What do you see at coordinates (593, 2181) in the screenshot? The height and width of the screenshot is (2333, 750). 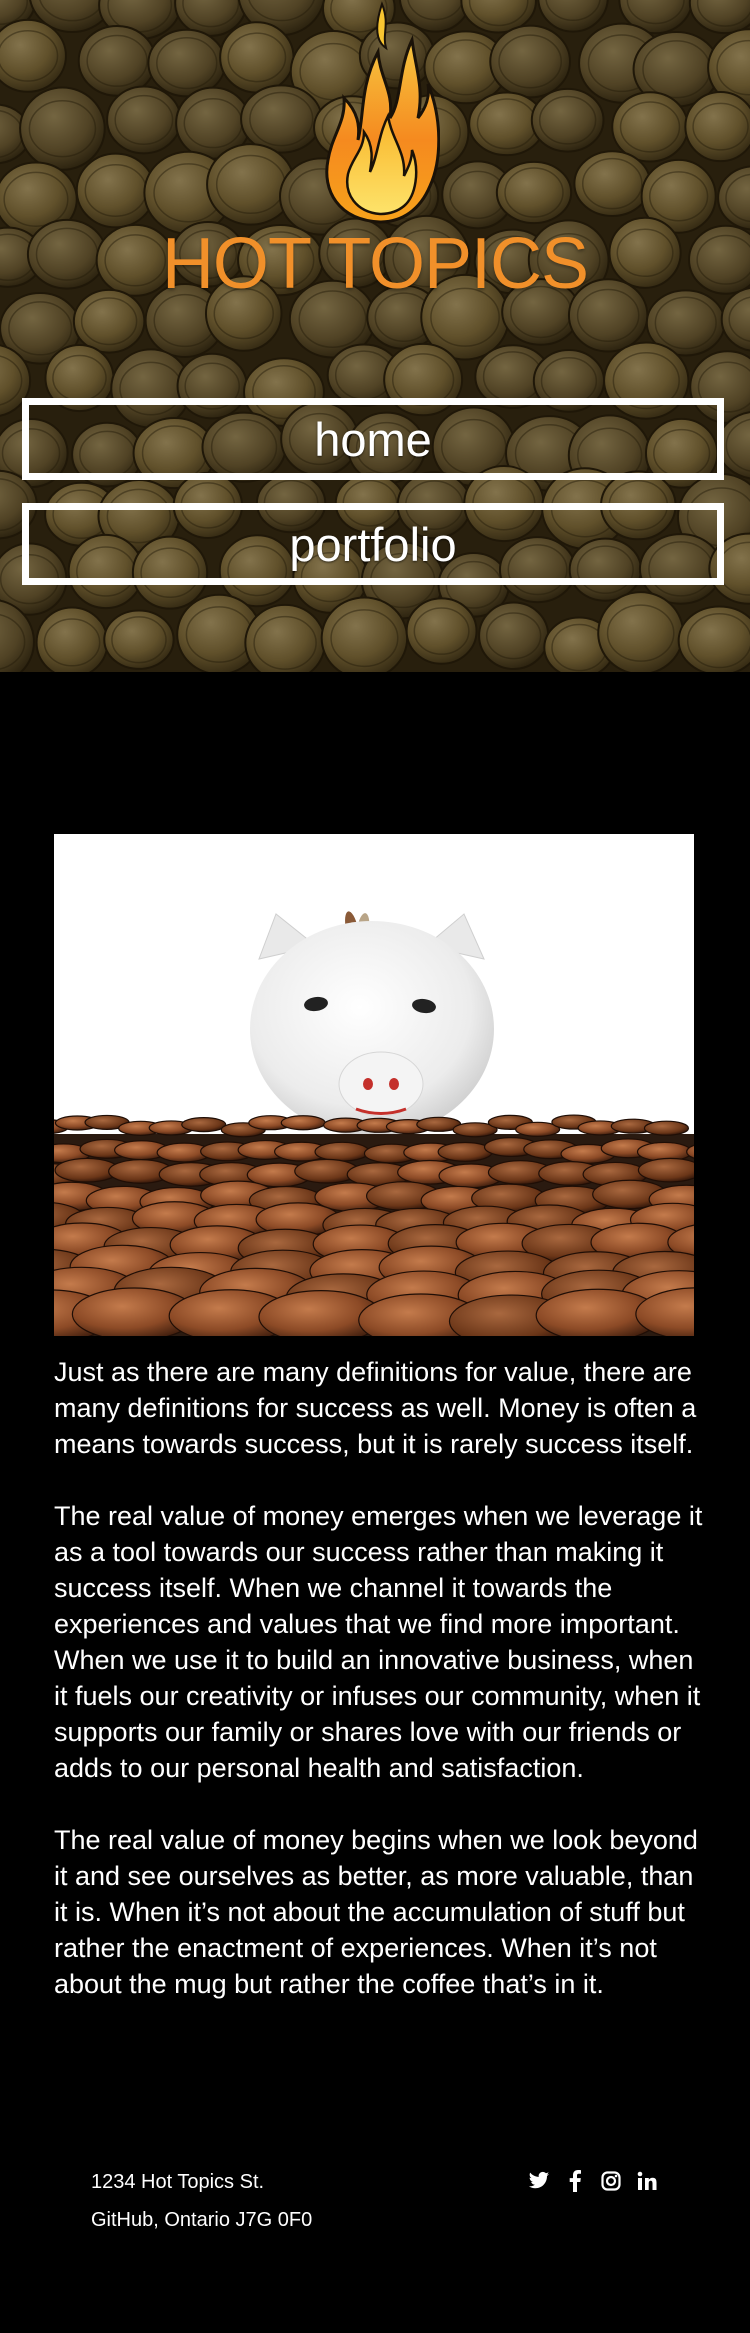 I see `social-links` at bounding box center [593, 2181].